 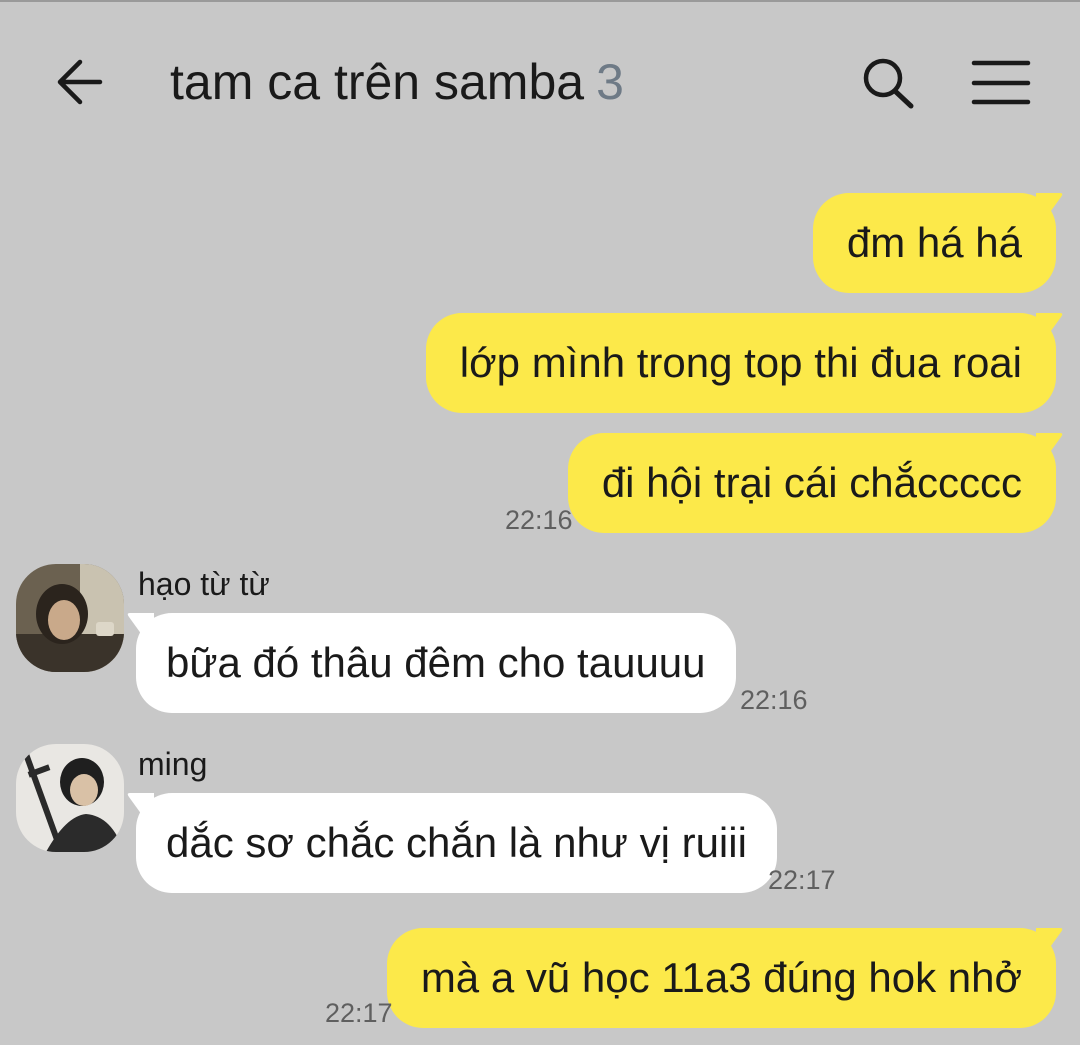 I want to click on message-bubble-outgoing: đi hội trại cái chắccccc, so click(x=811, y=483).